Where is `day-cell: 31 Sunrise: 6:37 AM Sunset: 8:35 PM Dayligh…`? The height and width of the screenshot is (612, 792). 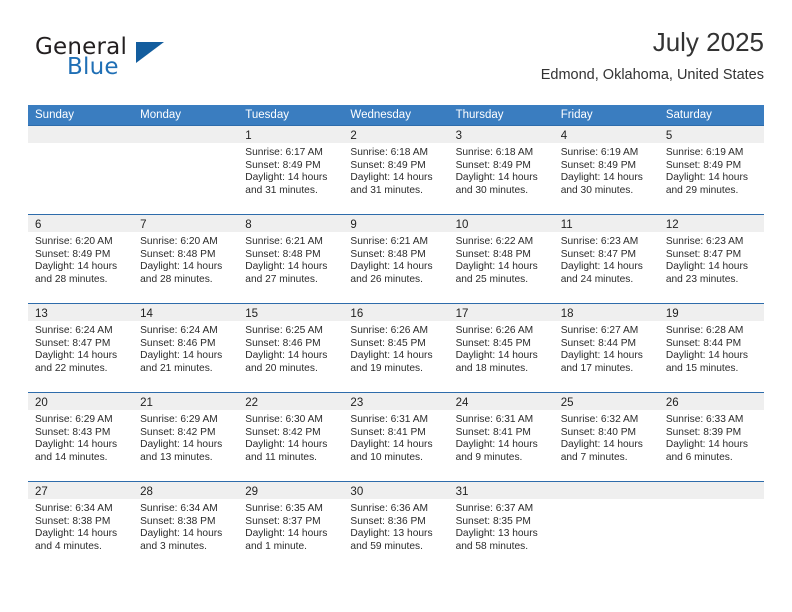
day-cell: 31 Sunrise: 6:37 AM Sunset: 8:35 PM Dayligh… is located at coordinates (501, 525).